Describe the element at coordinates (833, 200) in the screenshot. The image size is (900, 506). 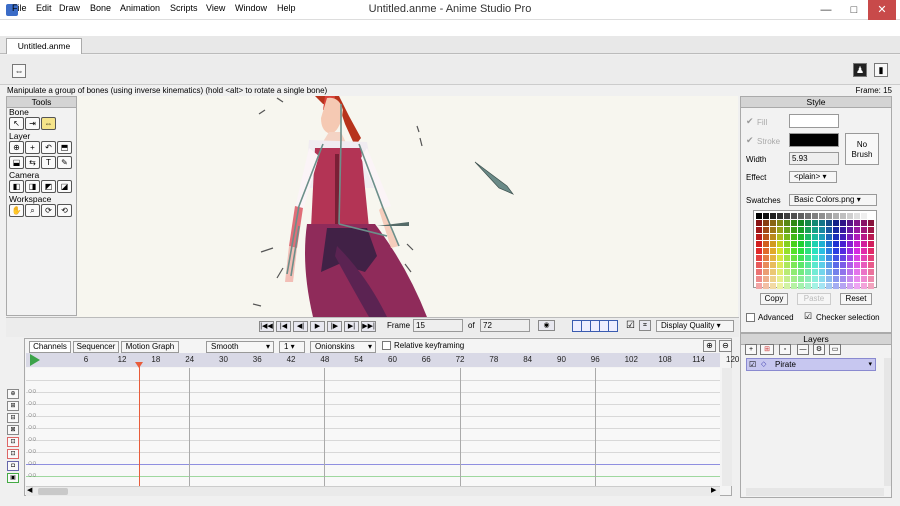
I see `swatches-dropdown: Basic Colors.png ▾` at that location.